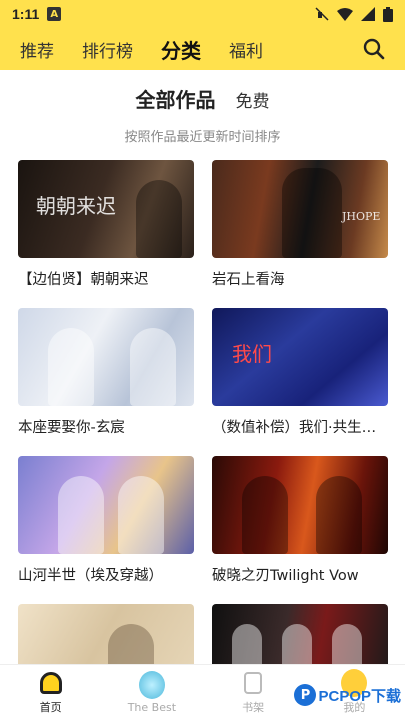 The height and width of the screenshot is (720, 405). Describe the element at coordinates (300, 574) in the screenshot. I see `work-title: 破晓之刃Twilight Vow` at that location.